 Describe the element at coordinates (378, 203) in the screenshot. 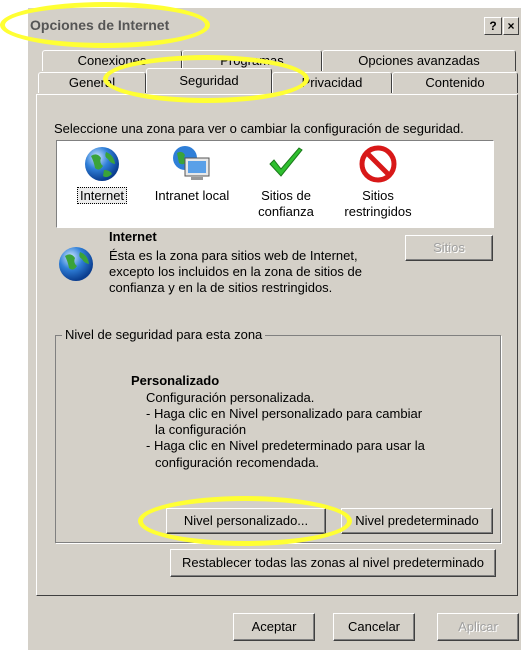

I see `zone-restringidos-label: Sitios restringidos` at that location.